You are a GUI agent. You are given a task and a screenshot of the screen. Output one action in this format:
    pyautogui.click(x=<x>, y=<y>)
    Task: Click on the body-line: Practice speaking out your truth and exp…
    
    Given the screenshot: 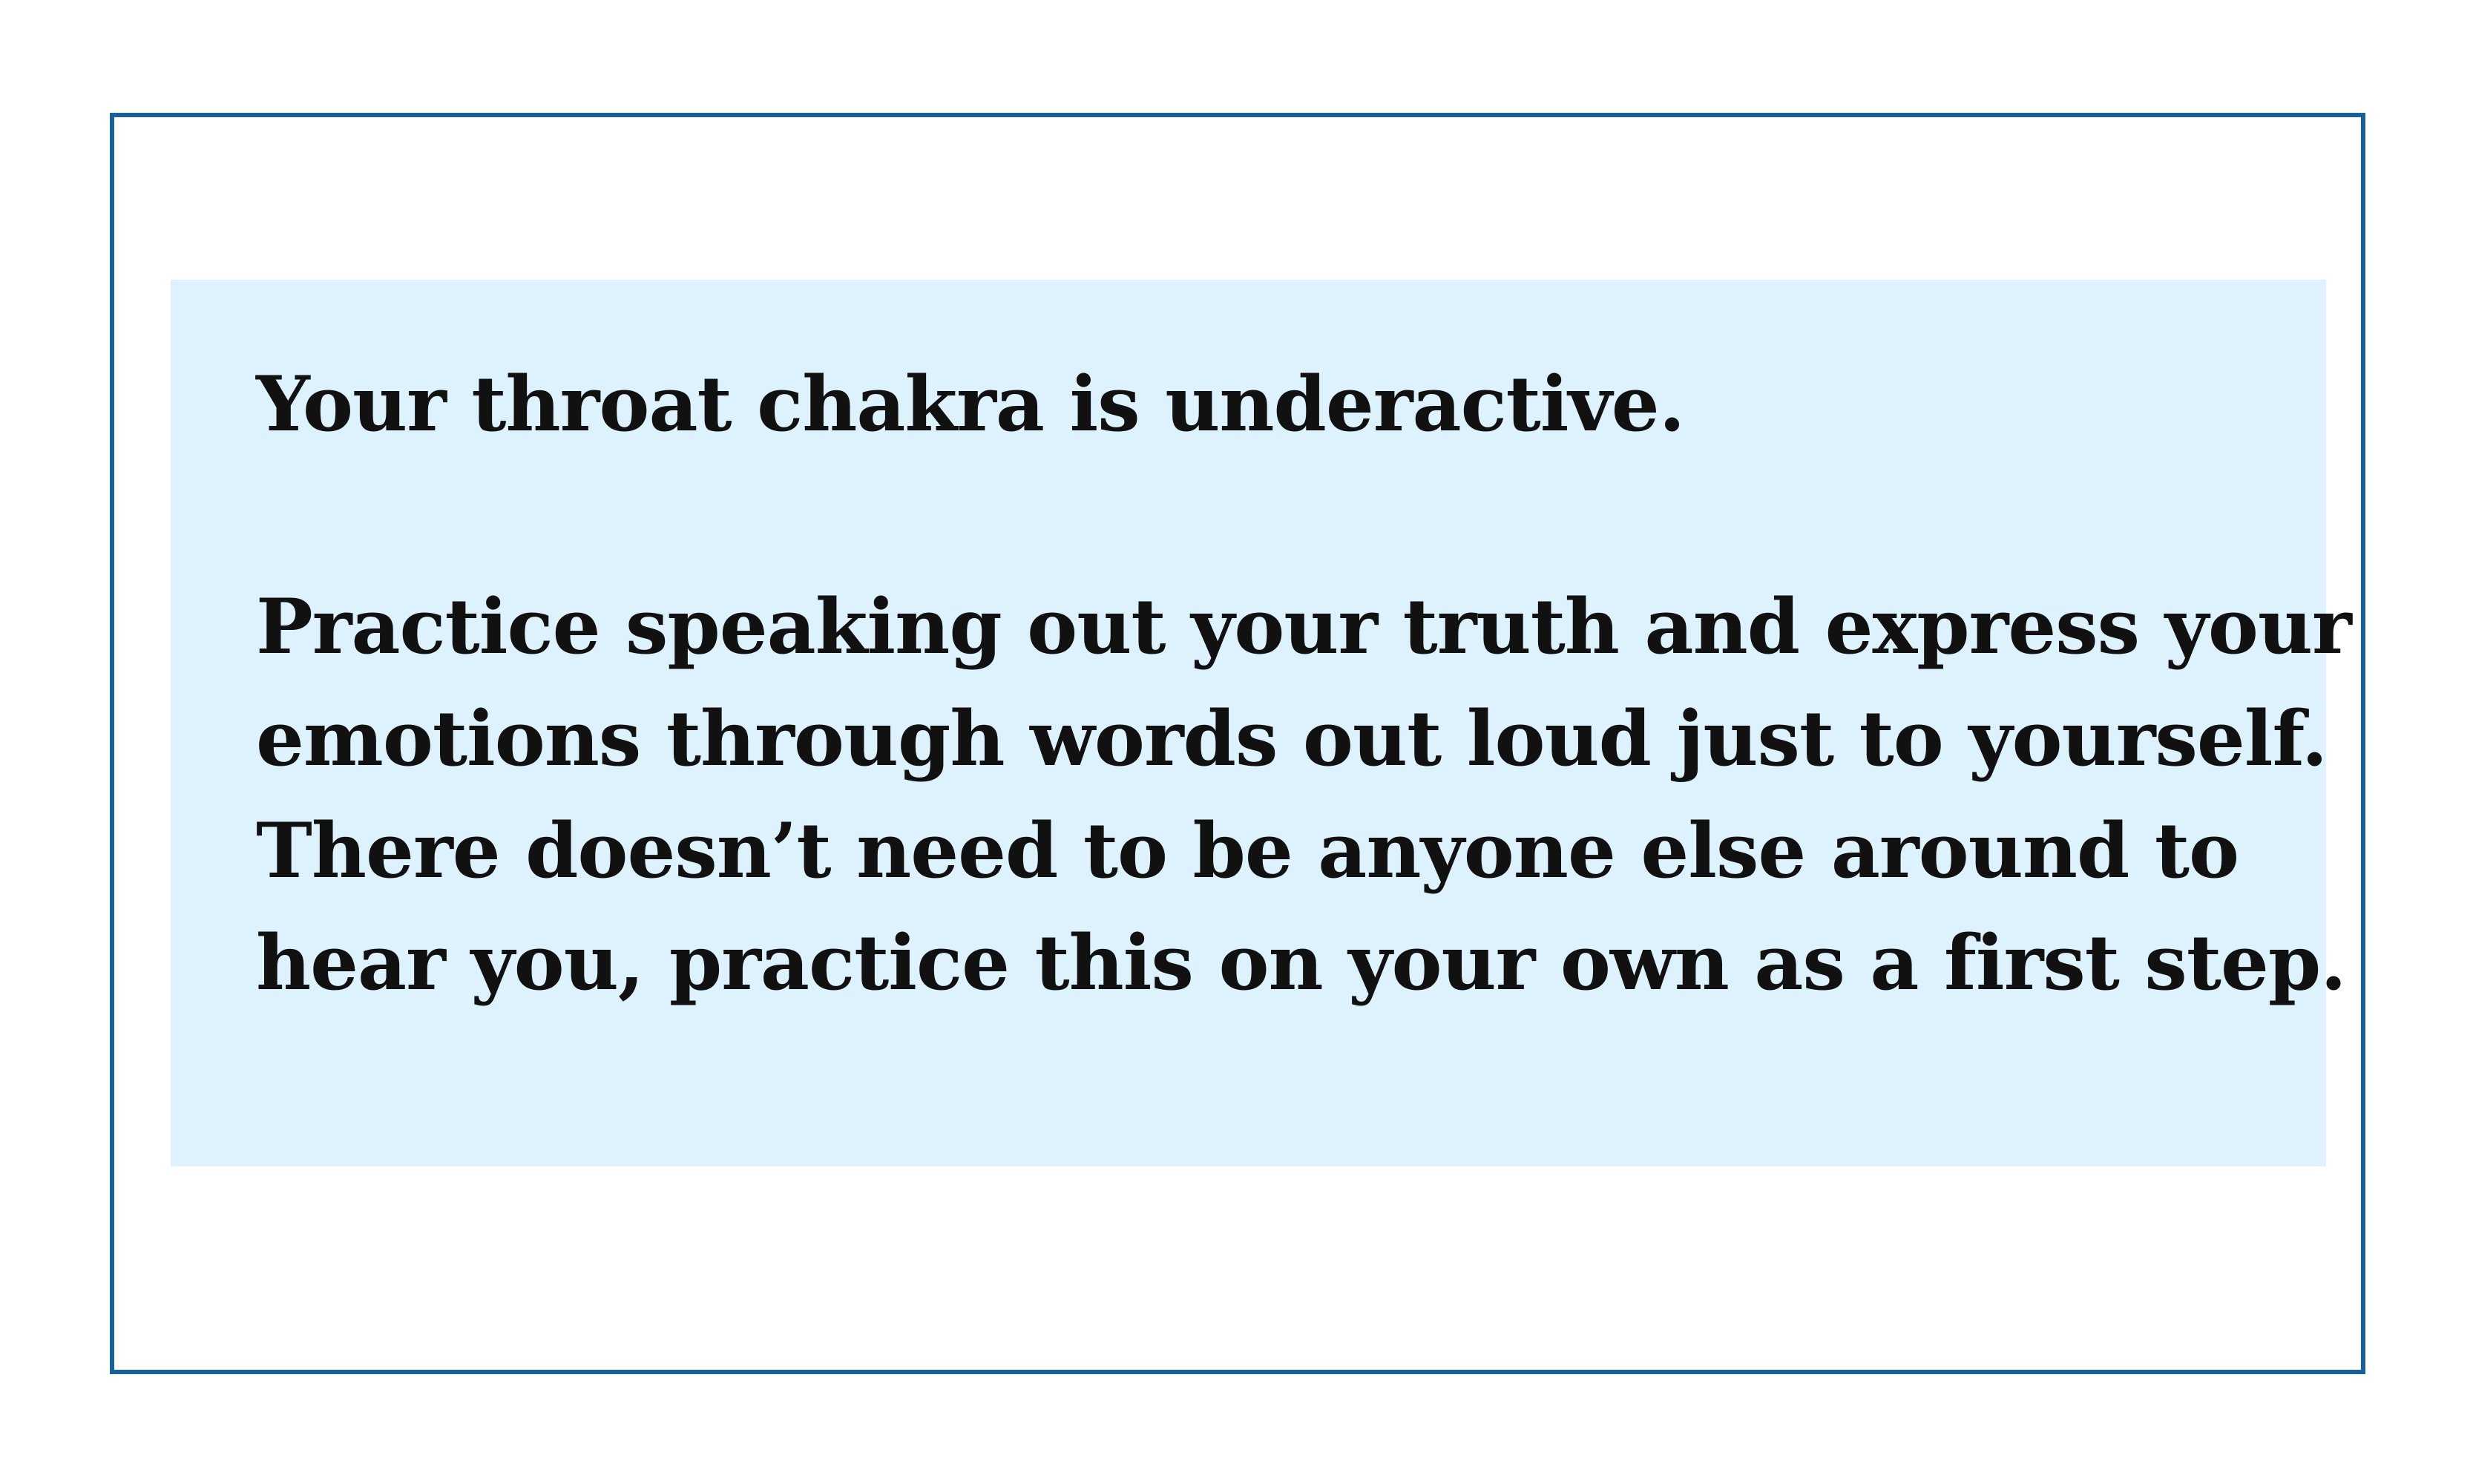 What is the action you would take?
    pyautogui.click(x=1304, y=627)
    